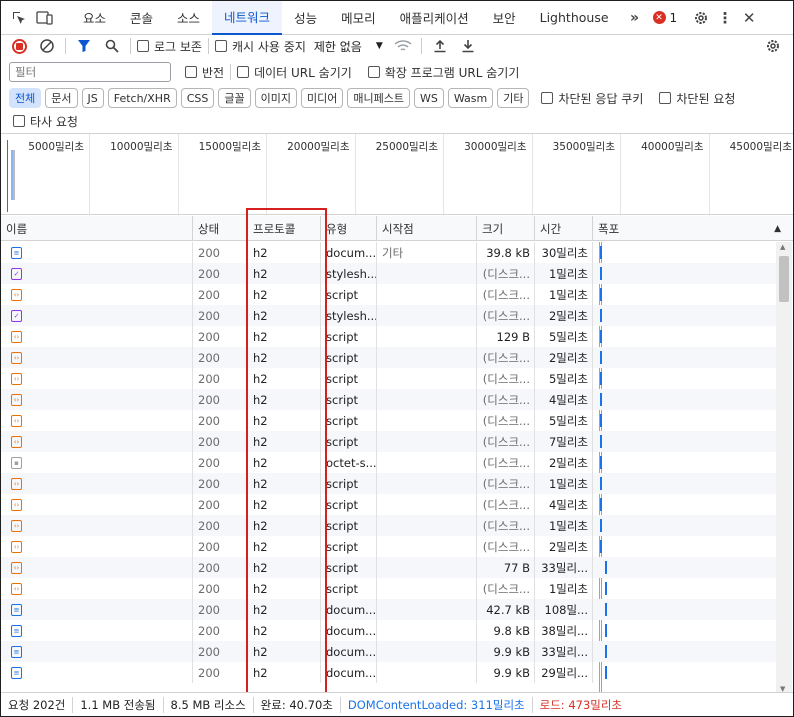 The image size is (794, 717). What do you see at coordinates (470, 98) in the screenshot?
I see `type-chip-10: Wasm` at bounding box center [470, 98].